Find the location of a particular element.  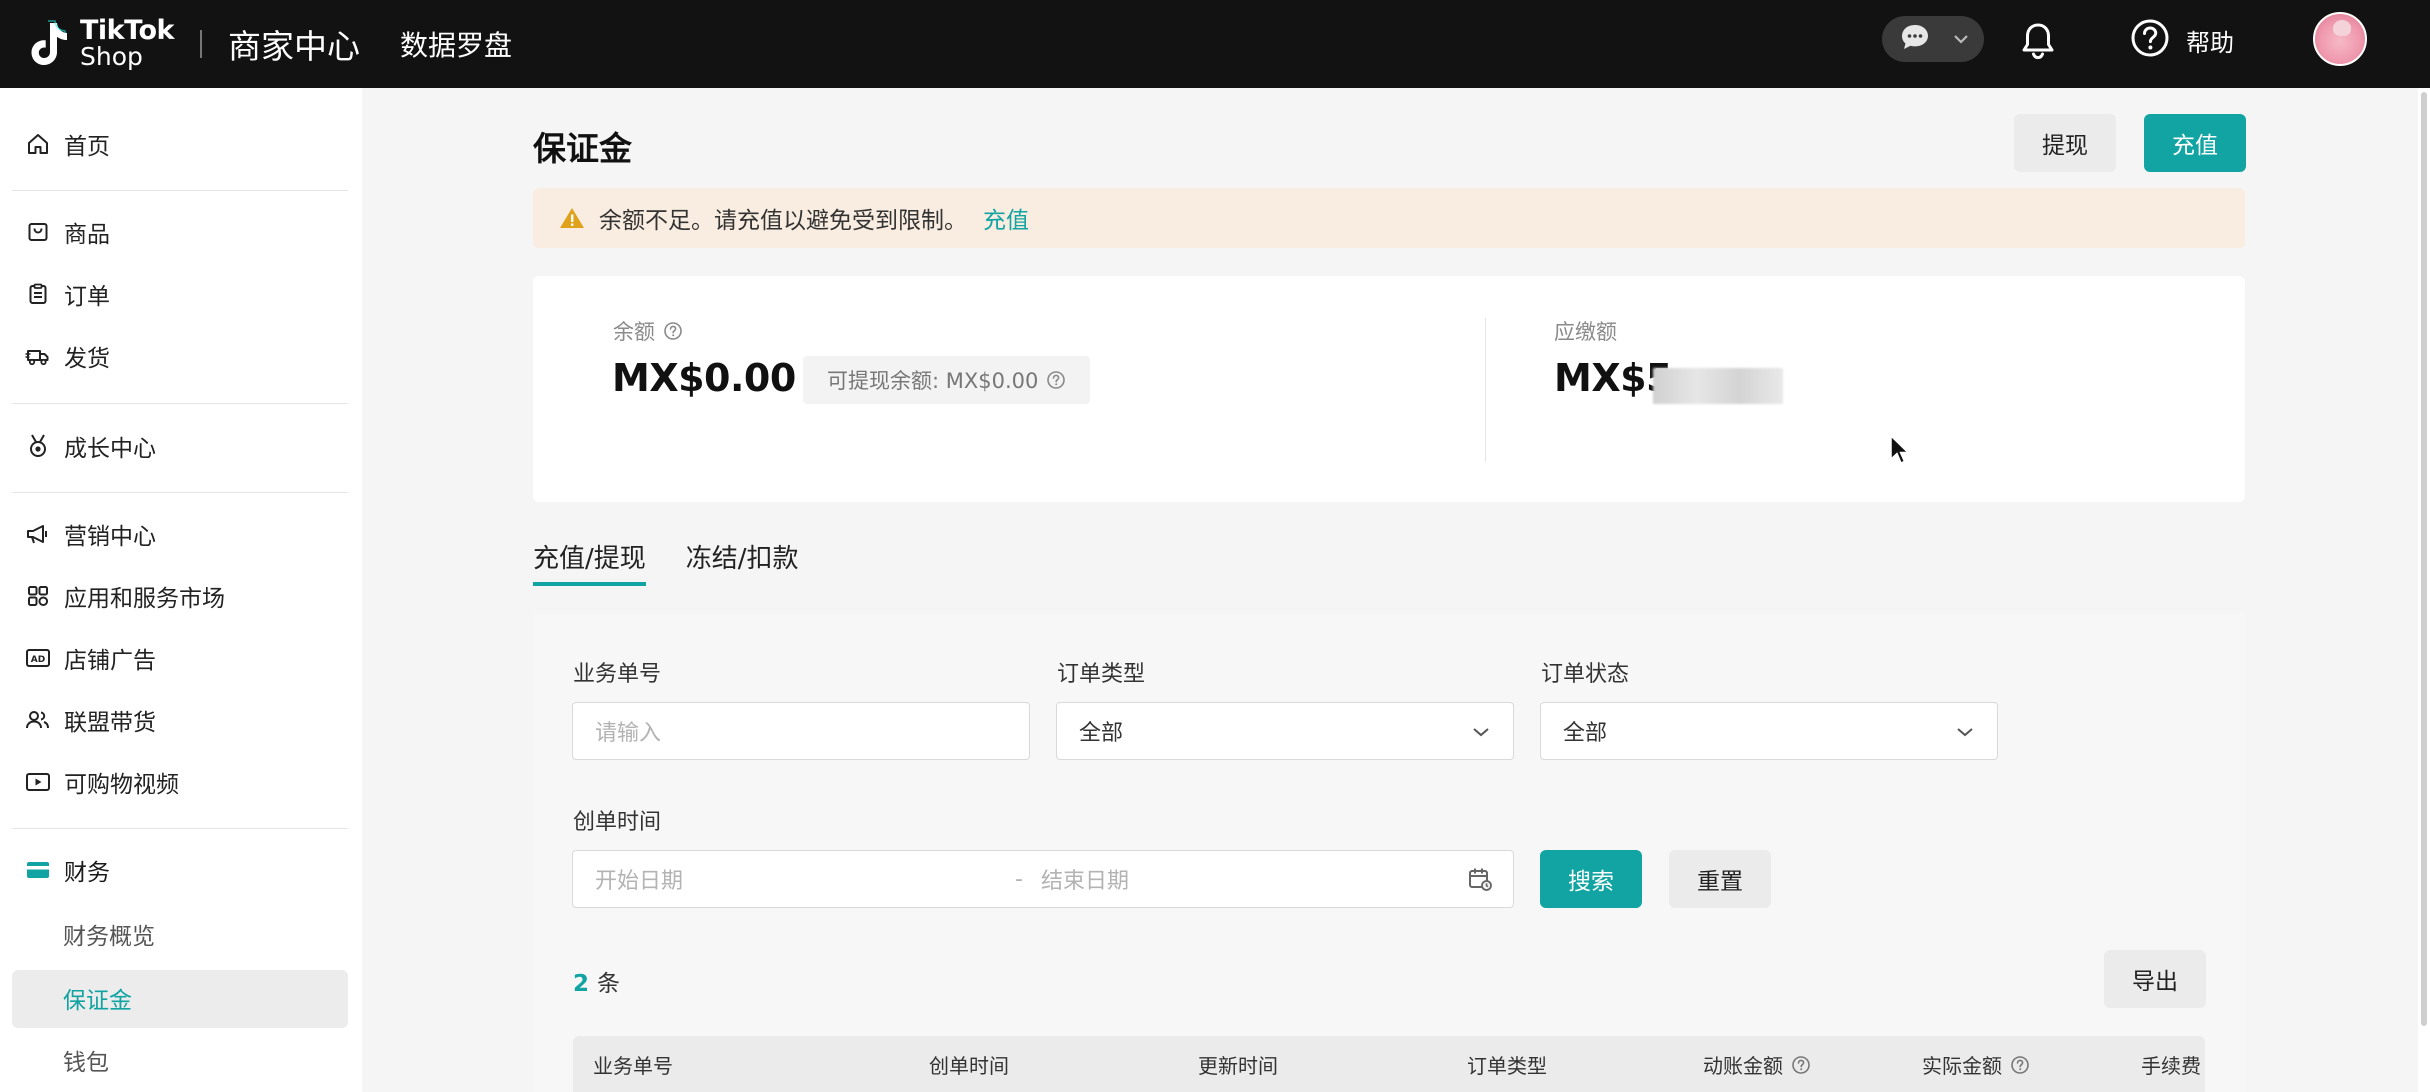

sidebar-item-finance: 财务 is located at coordinates (67, 870).